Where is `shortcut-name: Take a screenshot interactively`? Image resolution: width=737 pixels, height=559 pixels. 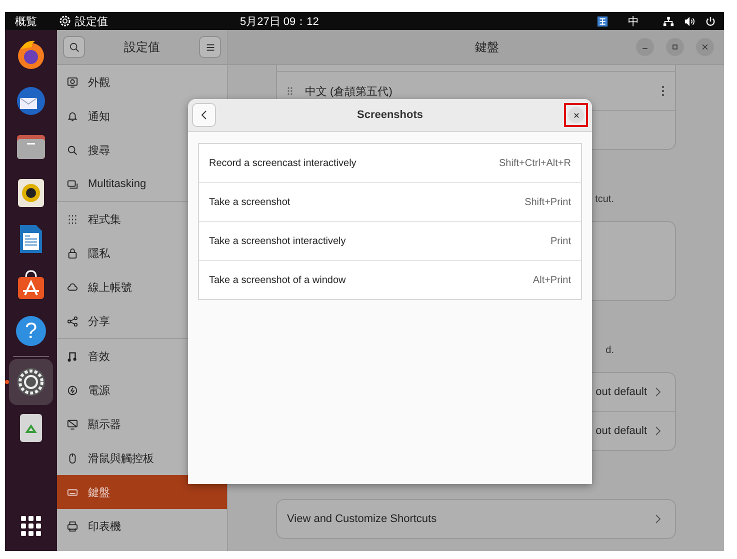
shortcut-name: Take a screenshot interactively is located at coordinates (278, 241).